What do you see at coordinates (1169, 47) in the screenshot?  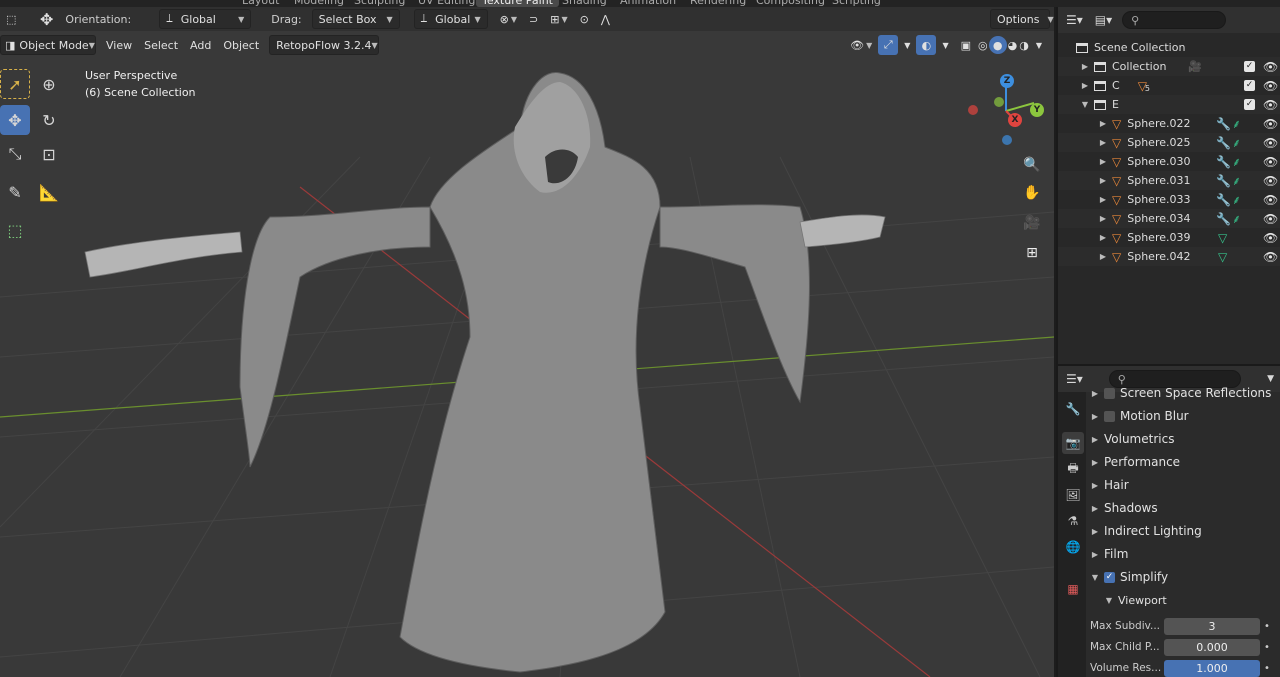 I see `outliner-scene-collection: Scene Collection` at bounding box center [1169, 47].